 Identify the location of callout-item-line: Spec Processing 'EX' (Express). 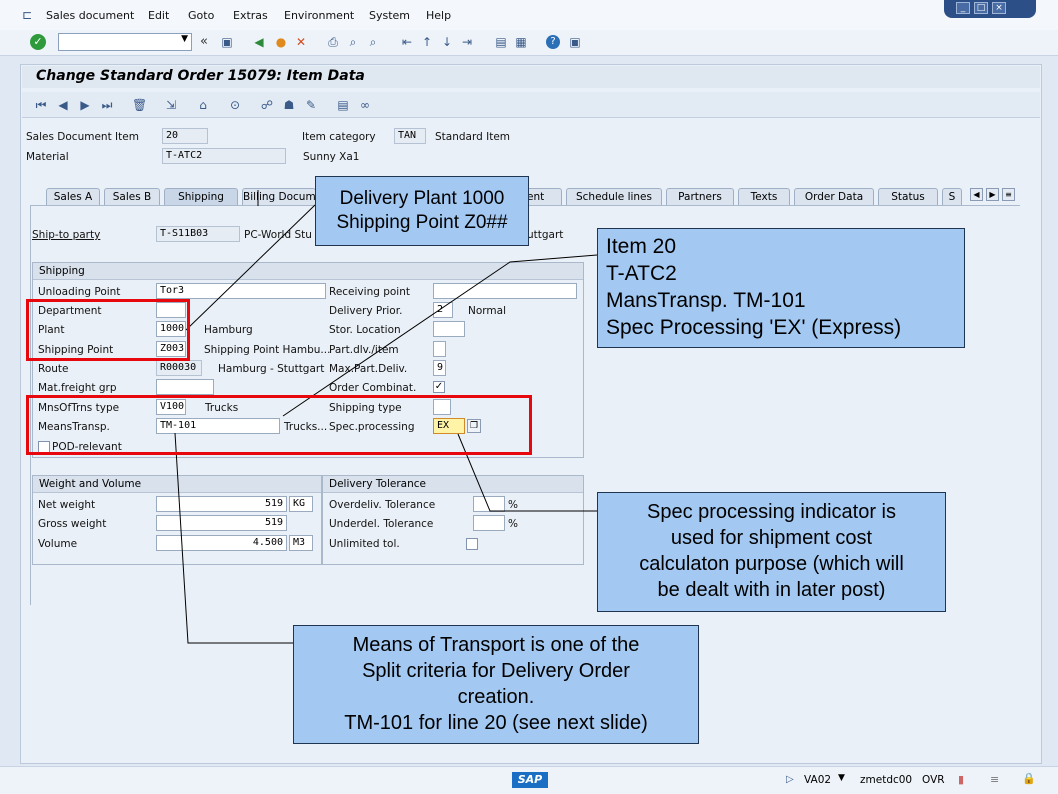
(754, 327).